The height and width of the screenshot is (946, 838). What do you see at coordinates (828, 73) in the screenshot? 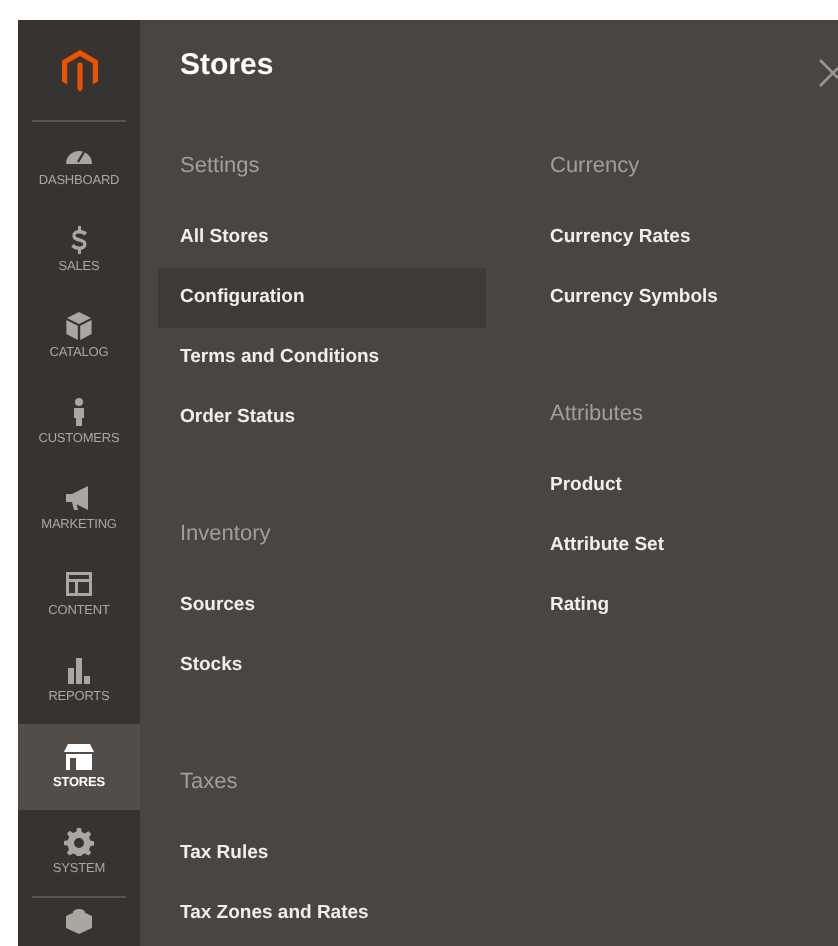
I see `close-icon` at bounding box center [828, 73].